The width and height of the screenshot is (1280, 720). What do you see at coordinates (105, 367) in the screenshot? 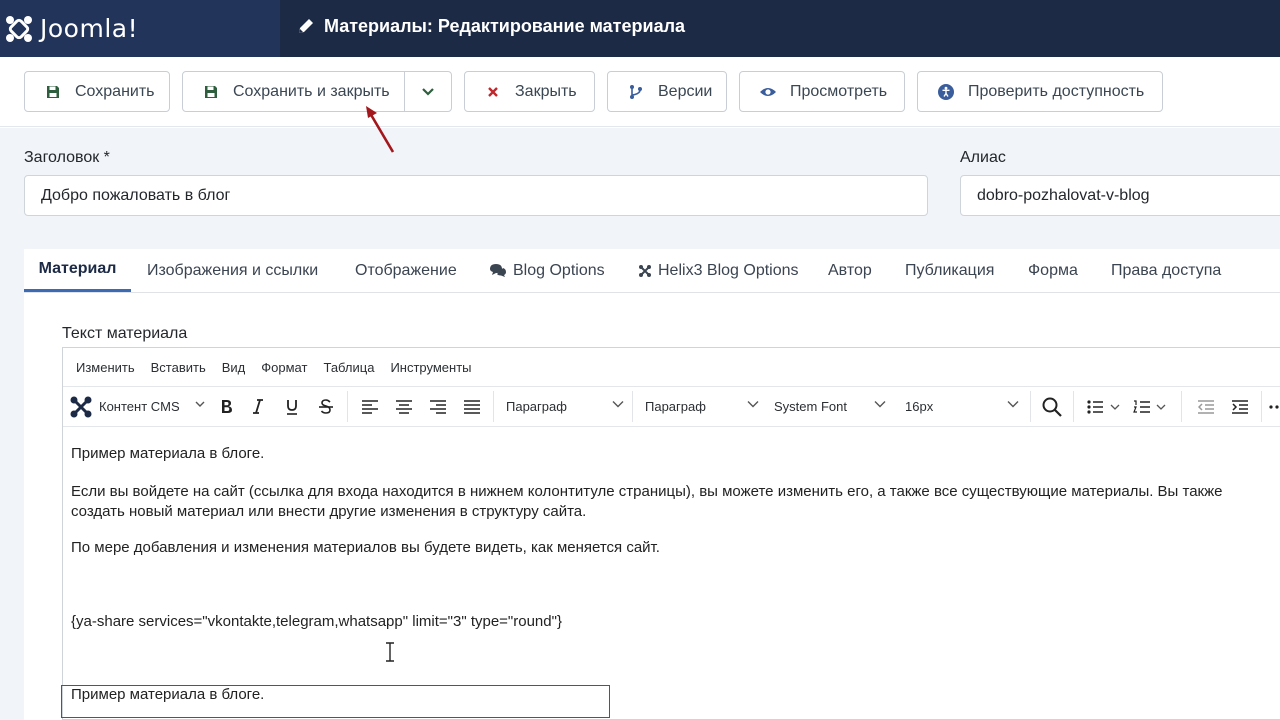
I see `menu-edit: Изменить` at bounding box center [105, 367].